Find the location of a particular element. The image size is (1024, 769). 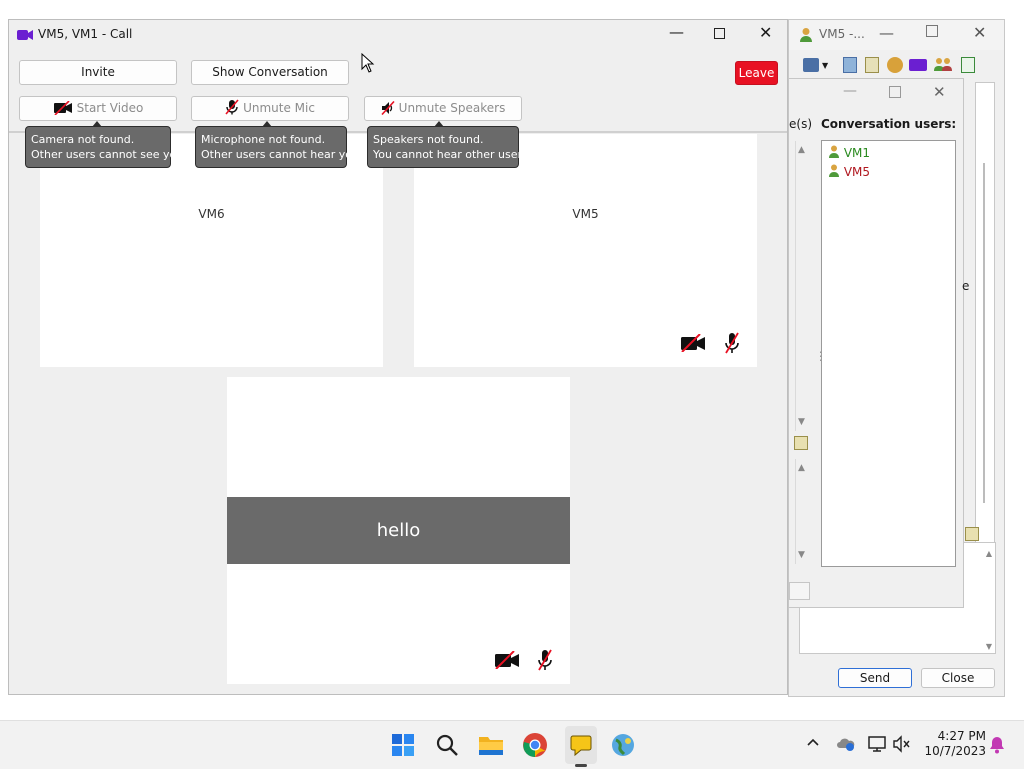

tooltip-line: You cannot hear other users. is located at coordinates (452, 154).